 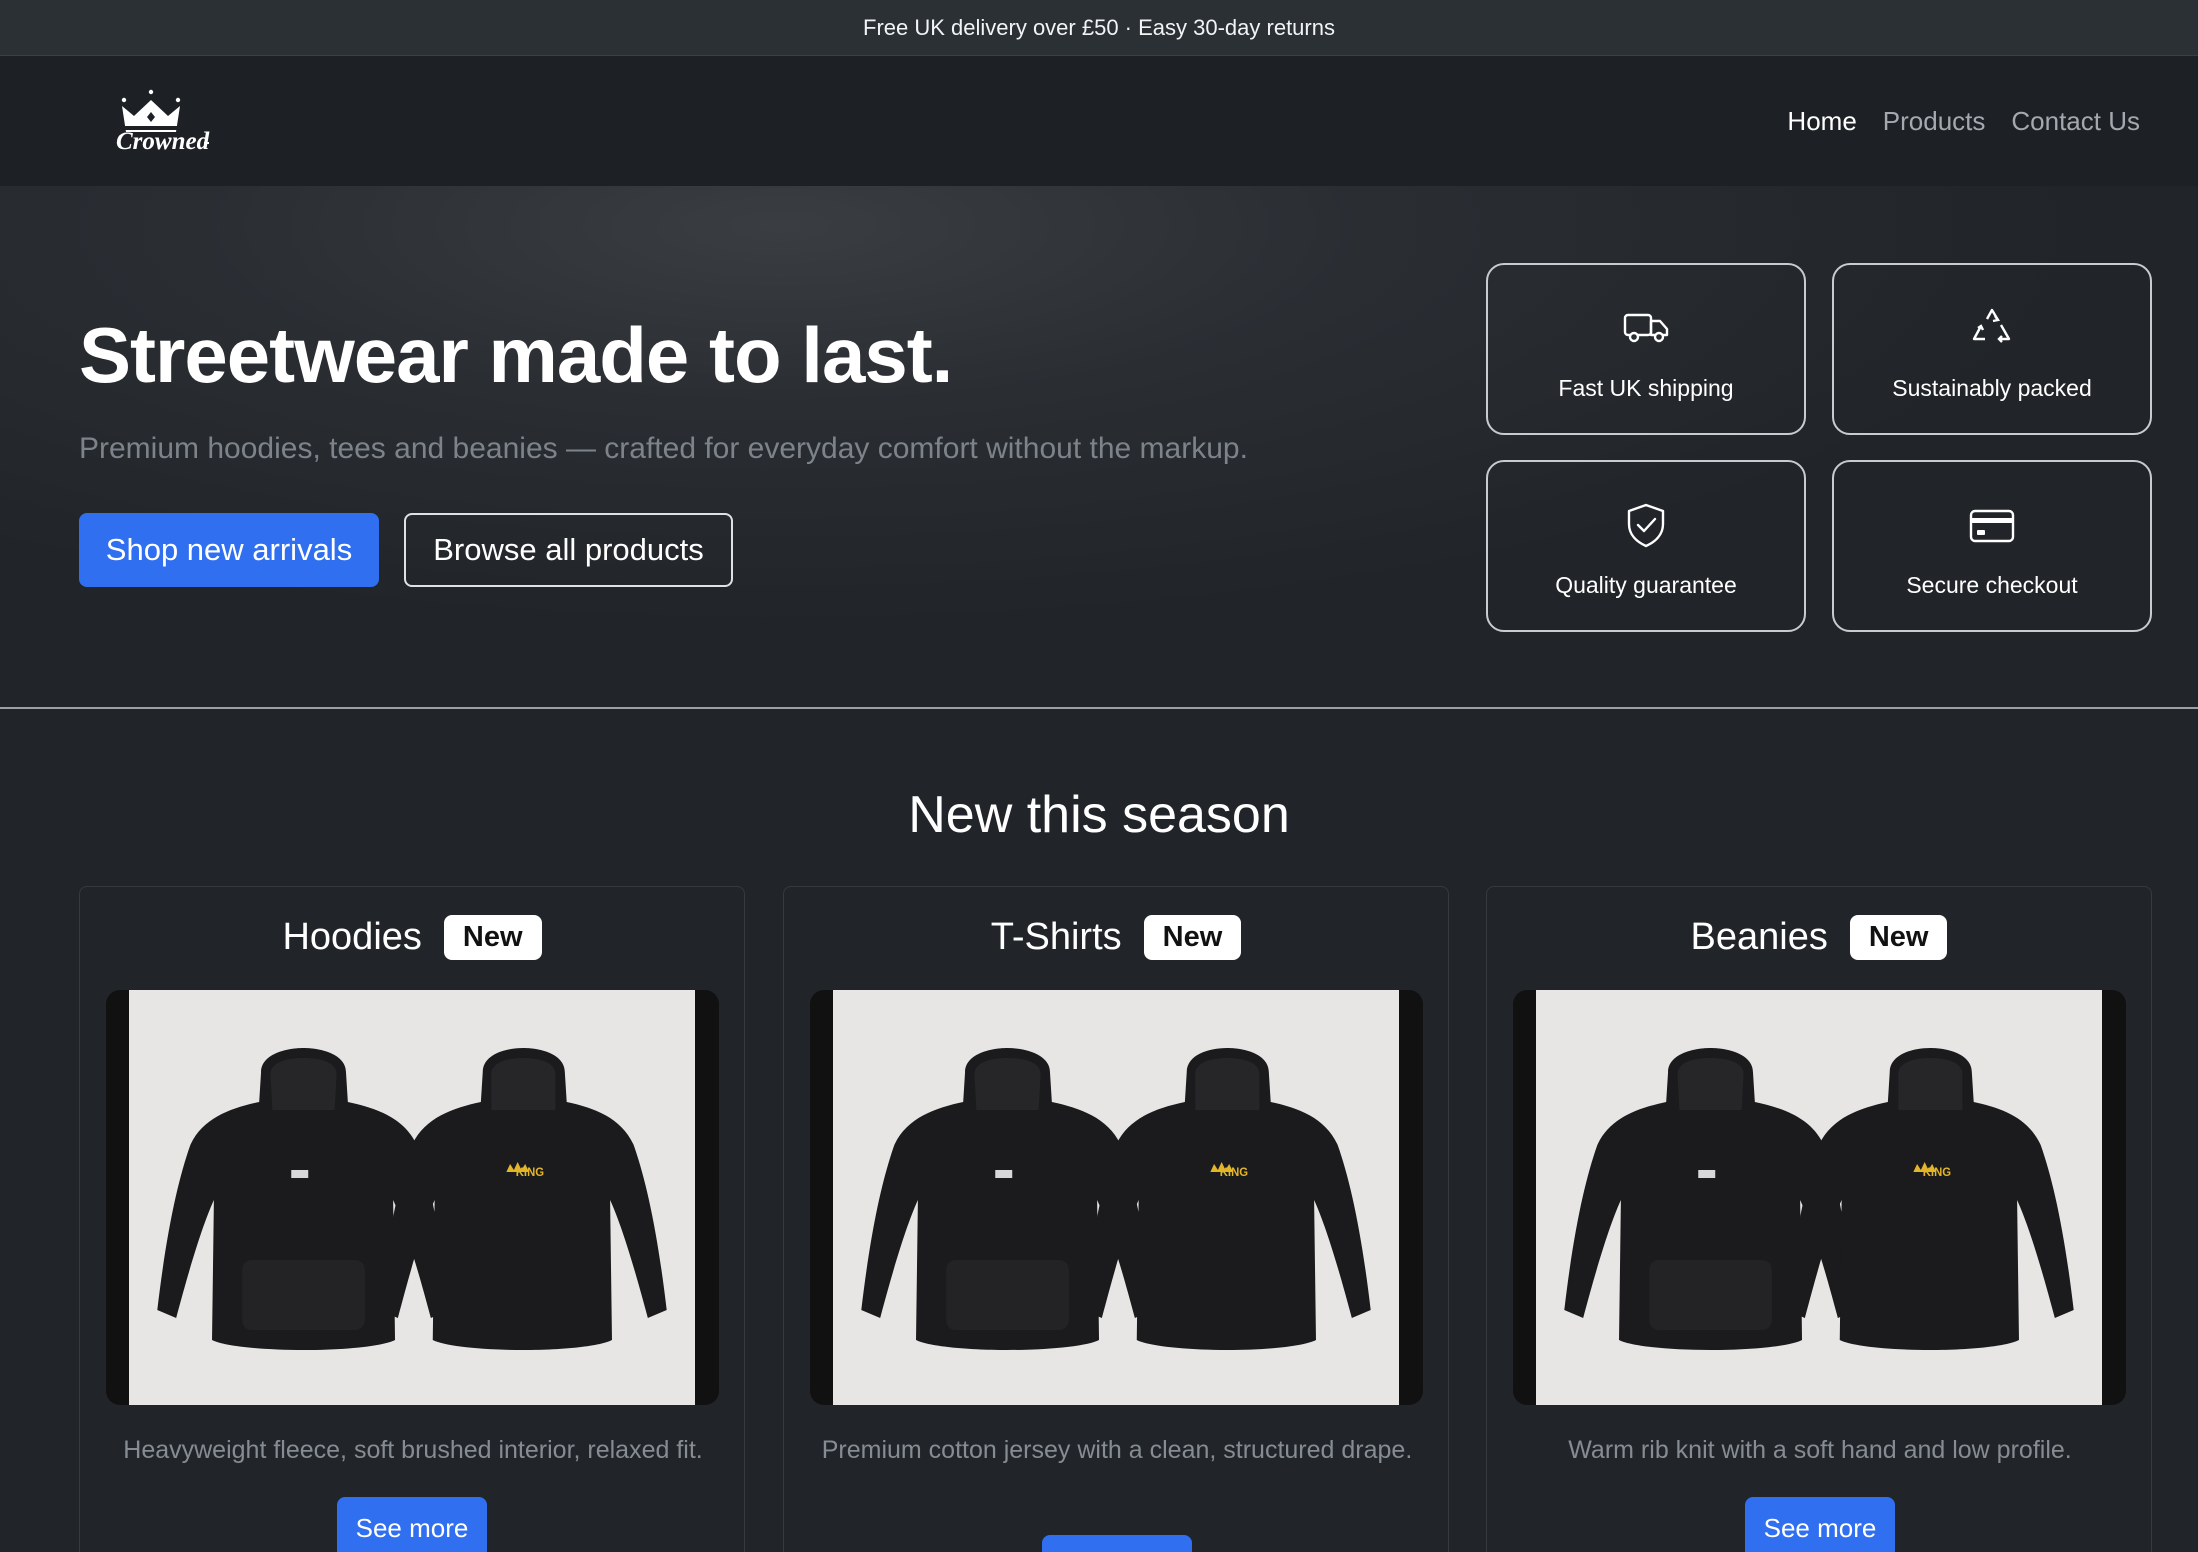 I want to click on nav-links: Home Products Contact Us, so click(x=1963, y=121).